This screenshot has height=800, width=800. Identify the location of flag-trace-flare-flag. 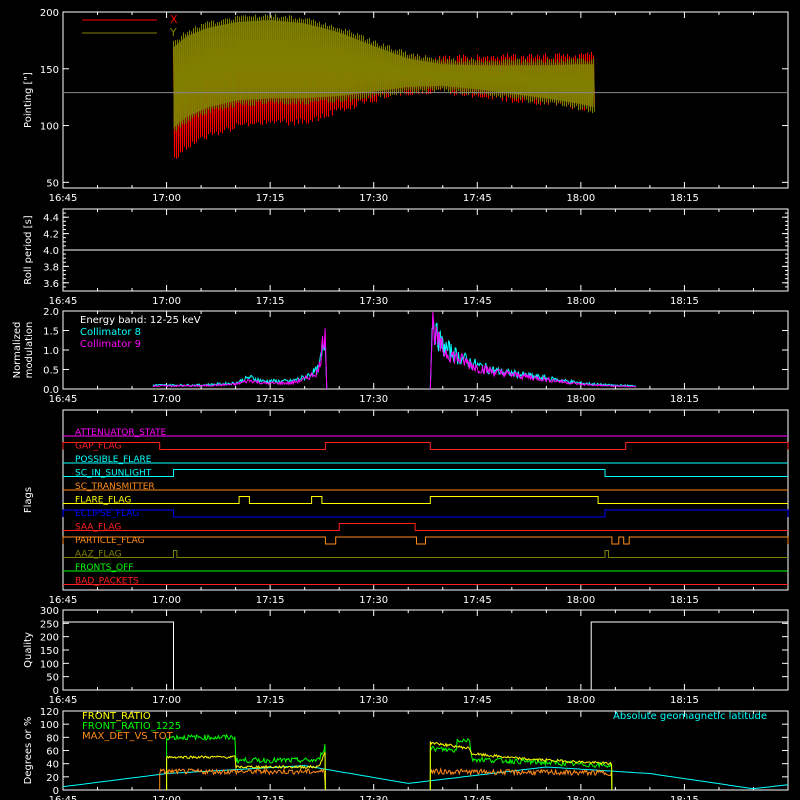
(425, 500).